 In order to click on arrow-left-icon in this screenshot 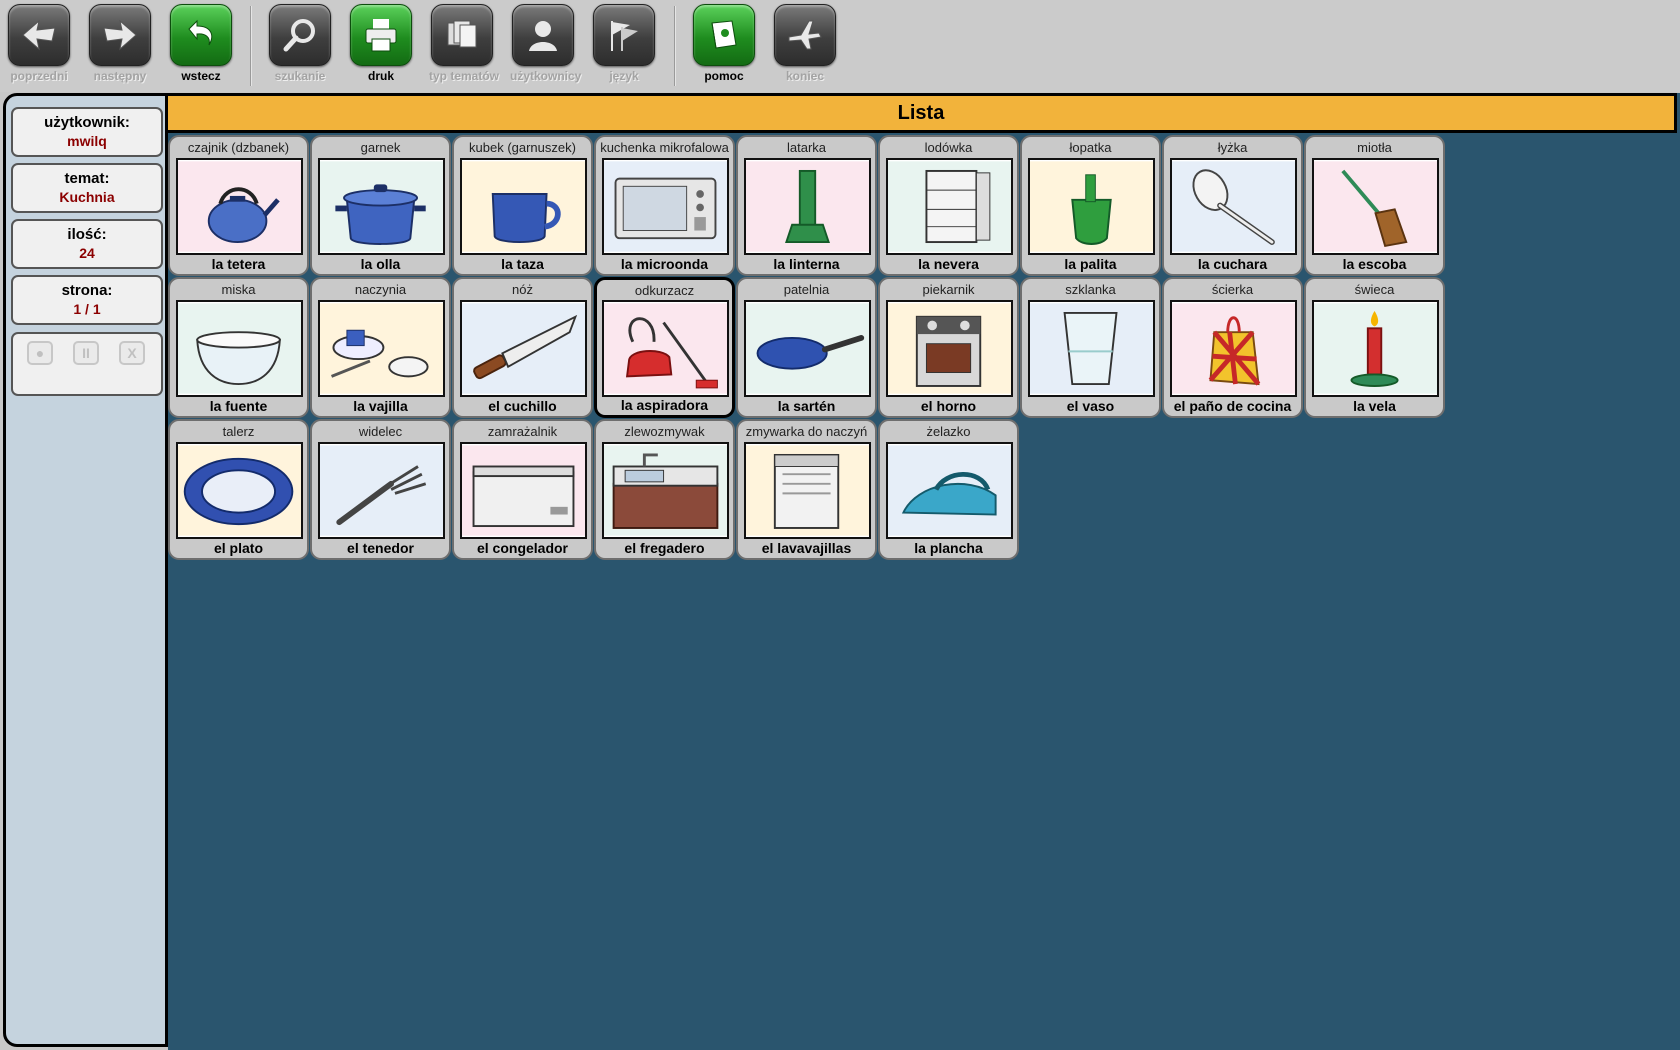, I will do `click(39, 35)`.